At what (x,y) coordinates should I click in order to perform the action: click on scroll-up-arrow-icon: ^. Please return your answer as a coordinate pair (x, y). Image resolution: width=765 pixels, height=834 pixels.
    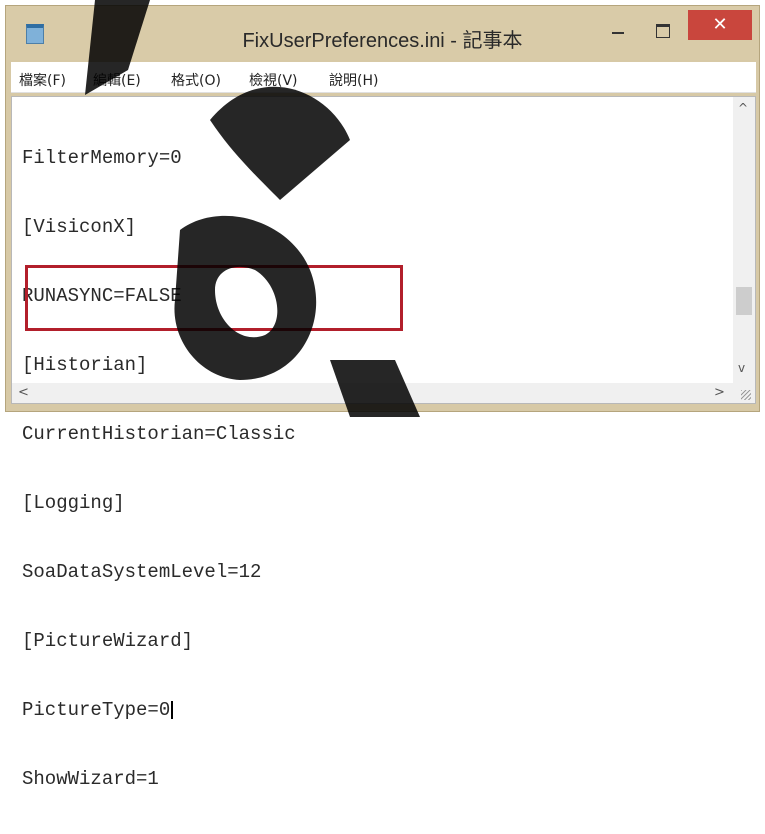
    Looking at the image, I should click on (743, 108).